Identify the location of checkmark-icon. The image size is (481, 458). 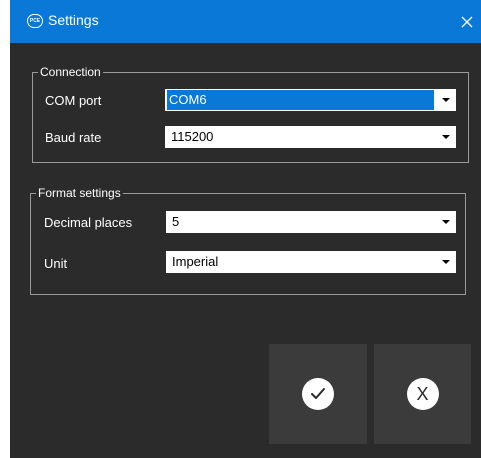
(318, 394).